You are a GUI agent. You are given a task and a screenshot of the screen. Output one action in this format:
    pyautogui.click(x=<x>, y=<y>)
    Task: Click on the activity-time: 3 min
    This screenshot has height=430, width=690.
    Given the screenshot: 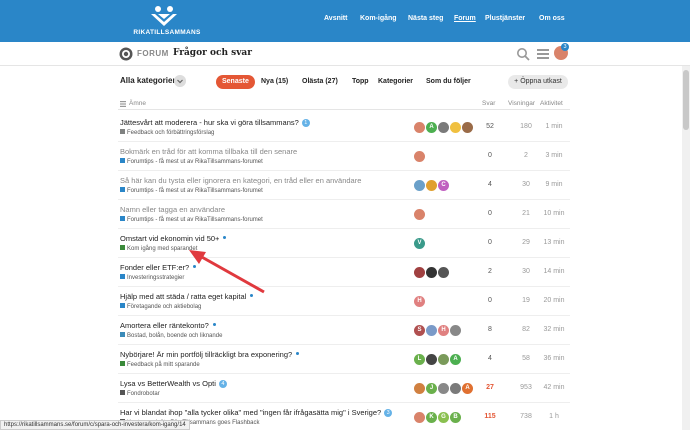 What is the action you would take?
    pyautogui.click(x=554, y=155)
    